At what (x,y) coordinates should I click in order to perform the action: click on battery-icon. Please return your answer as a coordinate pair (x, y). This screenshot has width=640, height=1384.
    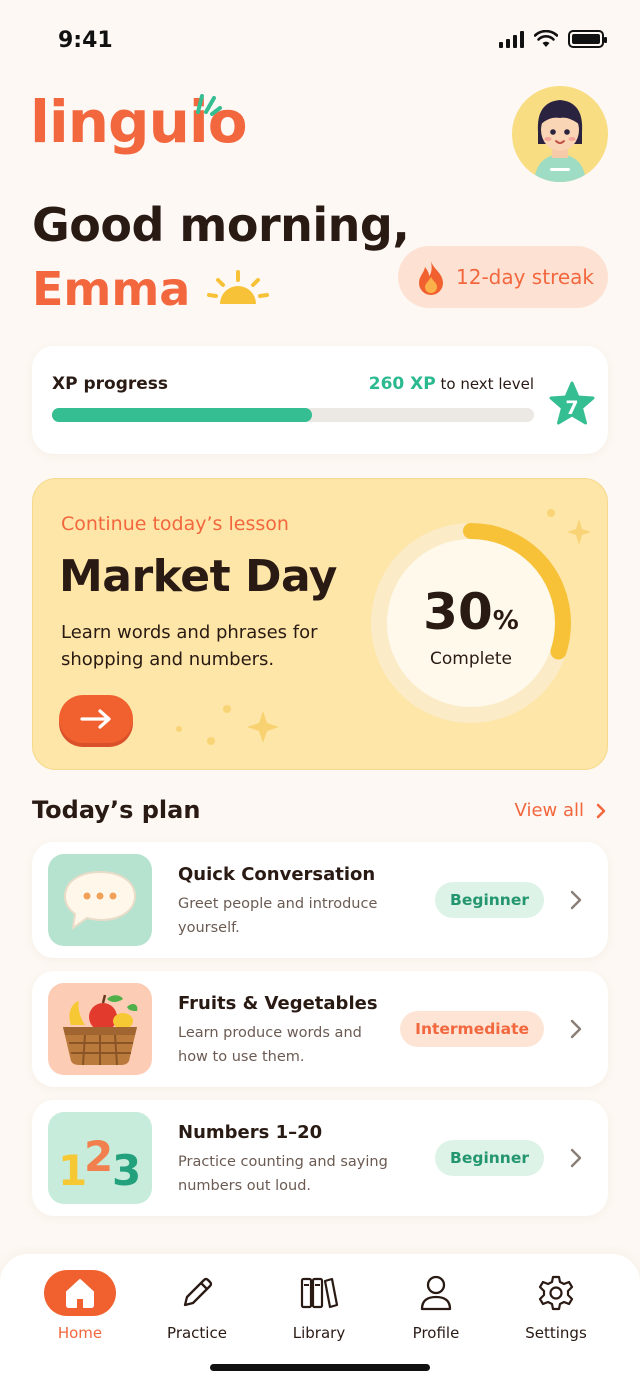
    Looking at the image, I should click on (587, 39).